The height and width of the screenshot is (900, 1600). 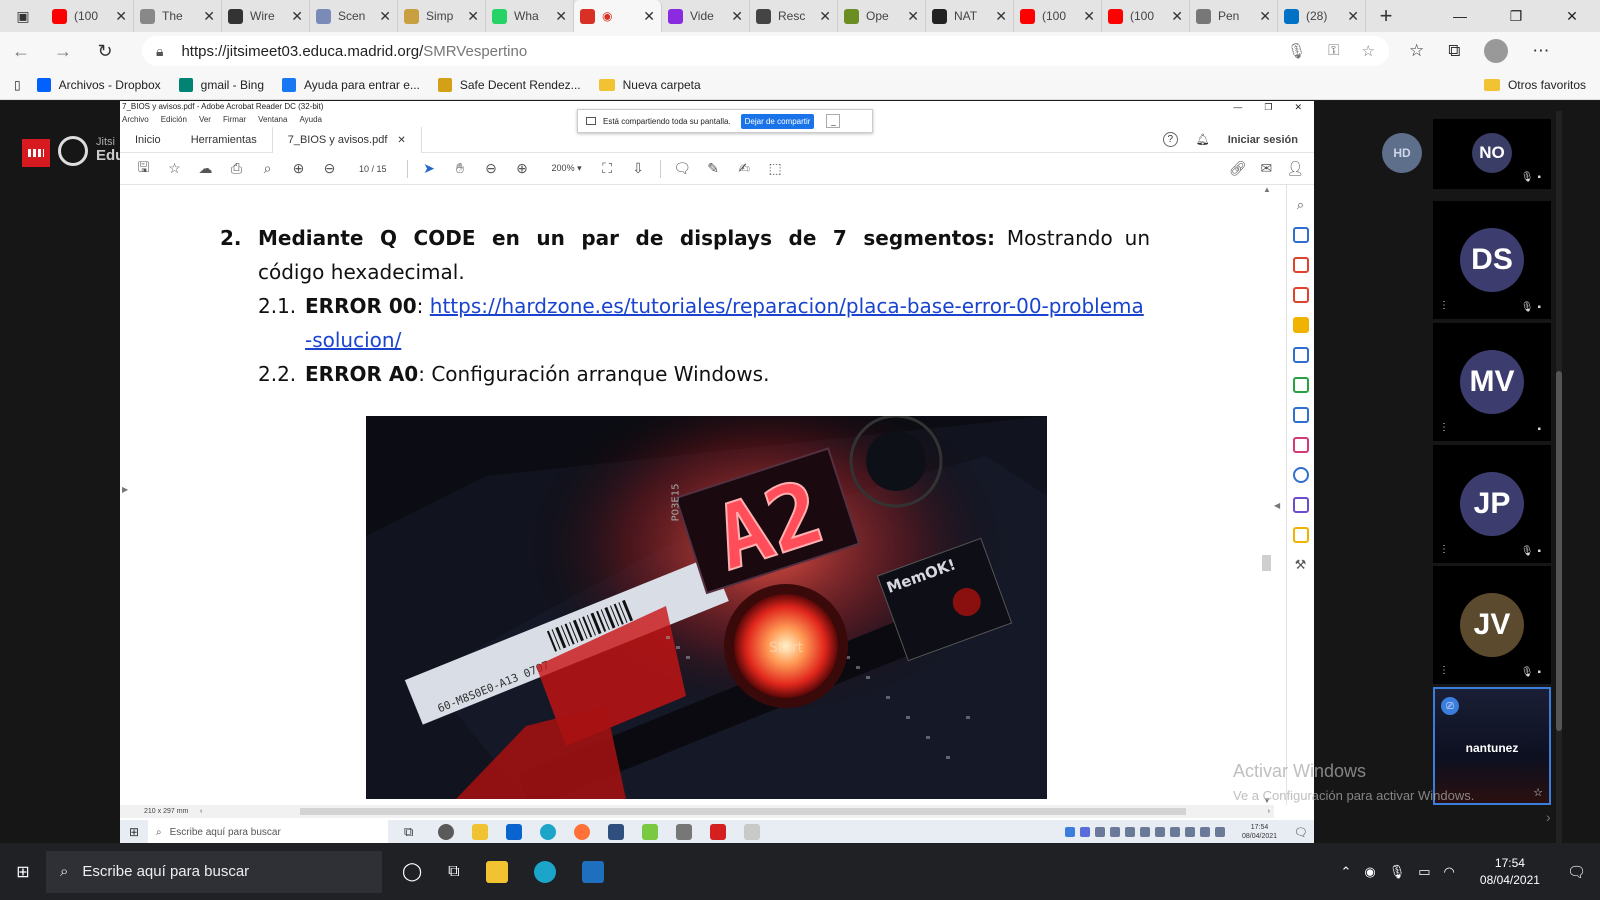 I want to click on browser-tab: ◉ ✕, so click(x=618, y=16).